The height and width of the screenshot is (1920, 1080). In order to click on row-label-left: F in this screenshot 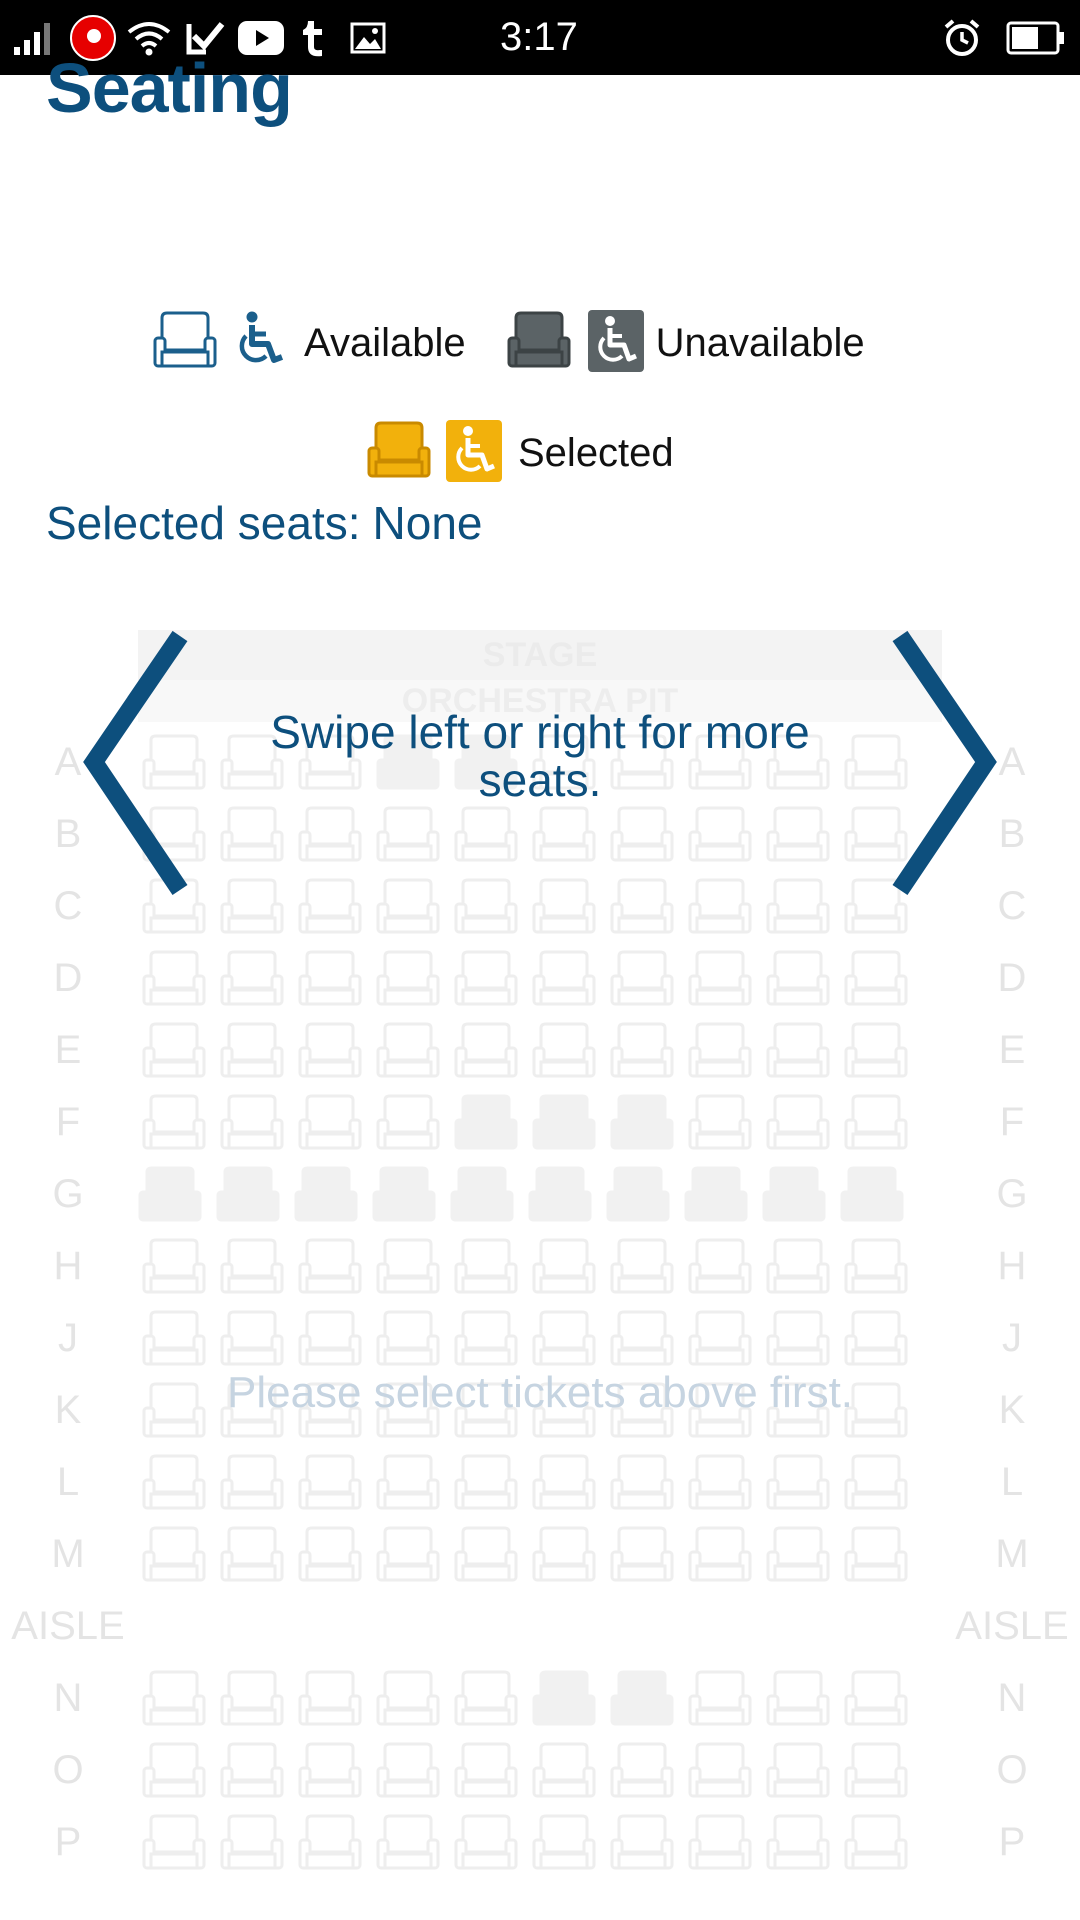, I will do `click(68, 1122)`.